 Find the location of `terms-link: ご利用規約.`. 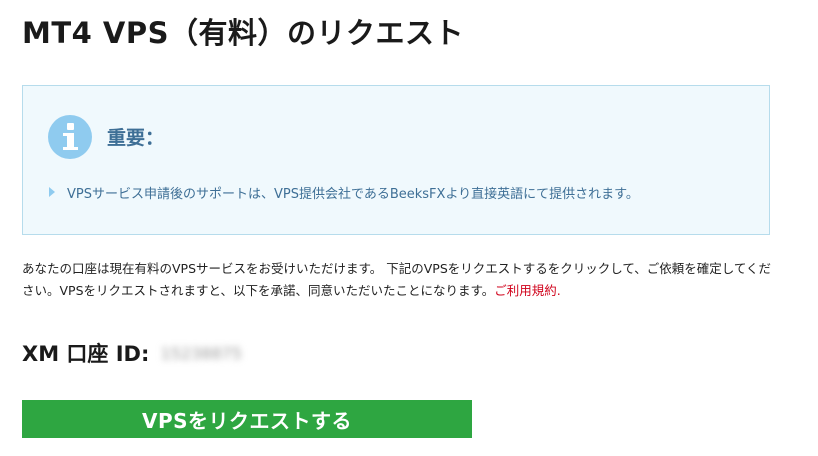

terms-link: ご利用規約. is located at coordinates (527, 290).